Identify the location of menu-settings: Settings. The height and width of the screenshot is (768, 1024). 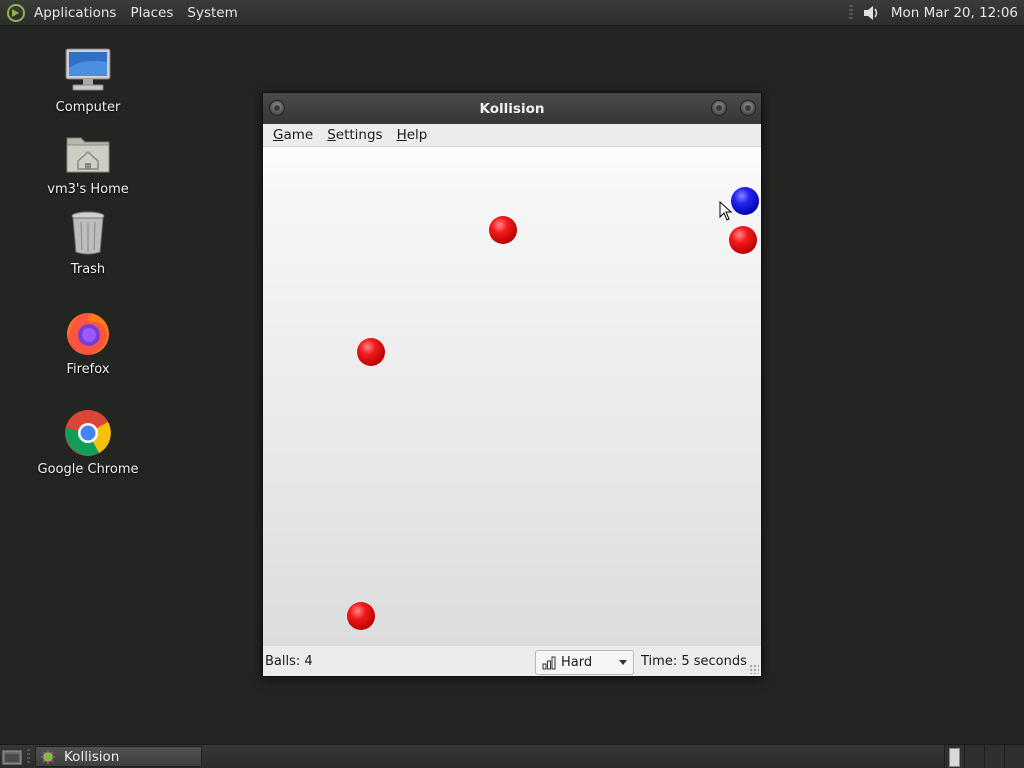
(354, 135).